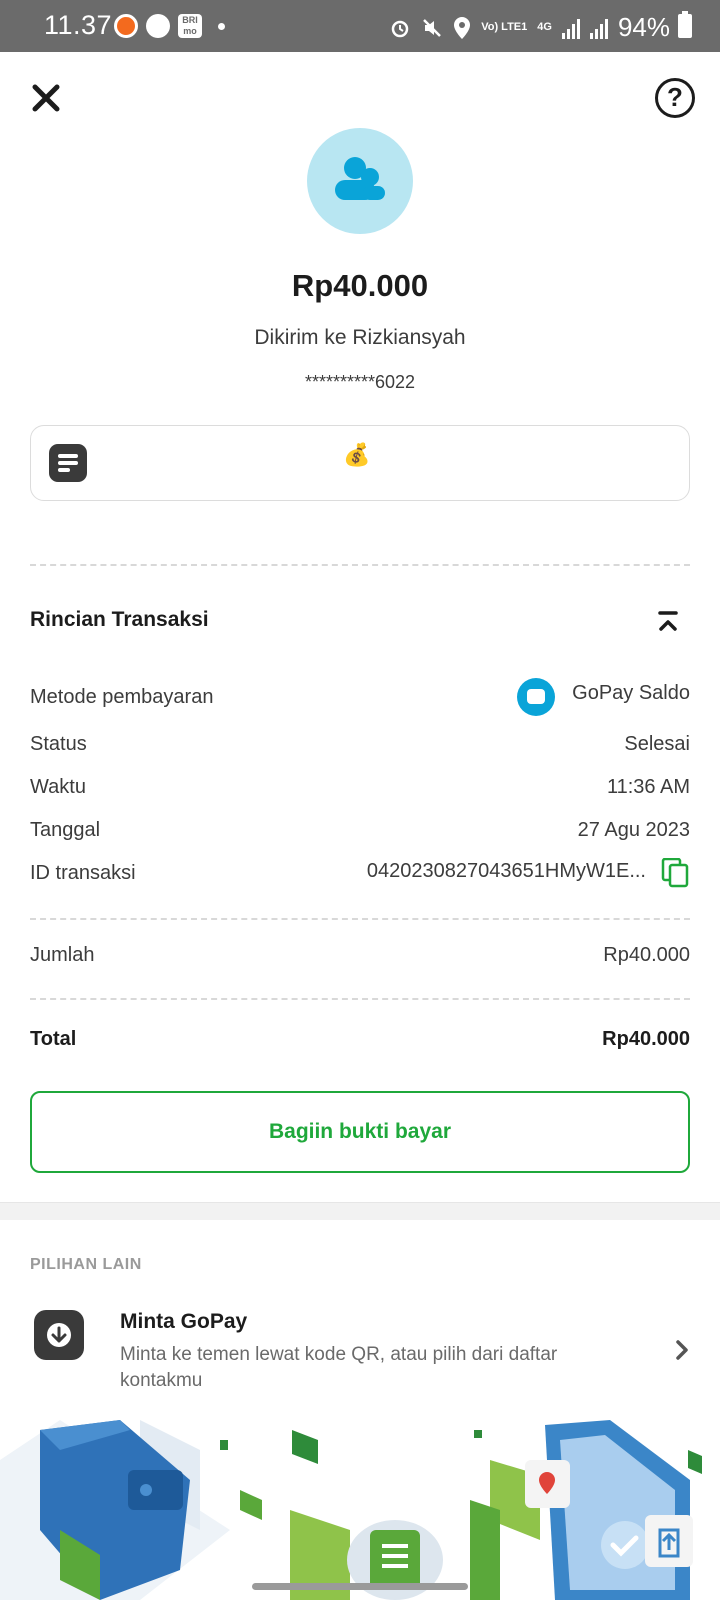 The width and height of the screenshot is (720, 1600). What do you see at coordinates (65, 830) in the screenshot?
I see `date-label: Tanggal` at bounding box center [65, 830].